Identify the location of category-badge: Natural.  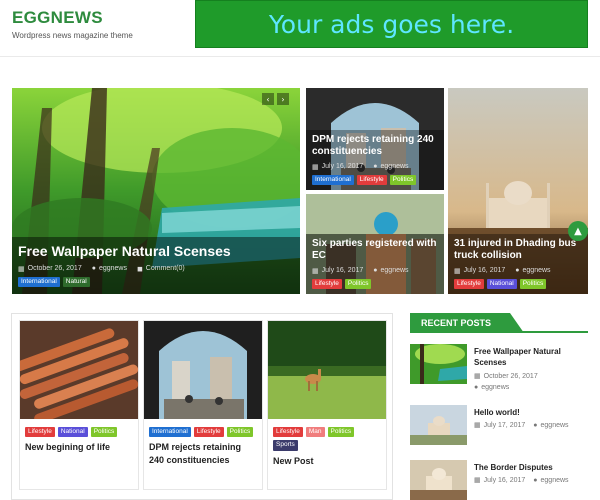
(76, 281).